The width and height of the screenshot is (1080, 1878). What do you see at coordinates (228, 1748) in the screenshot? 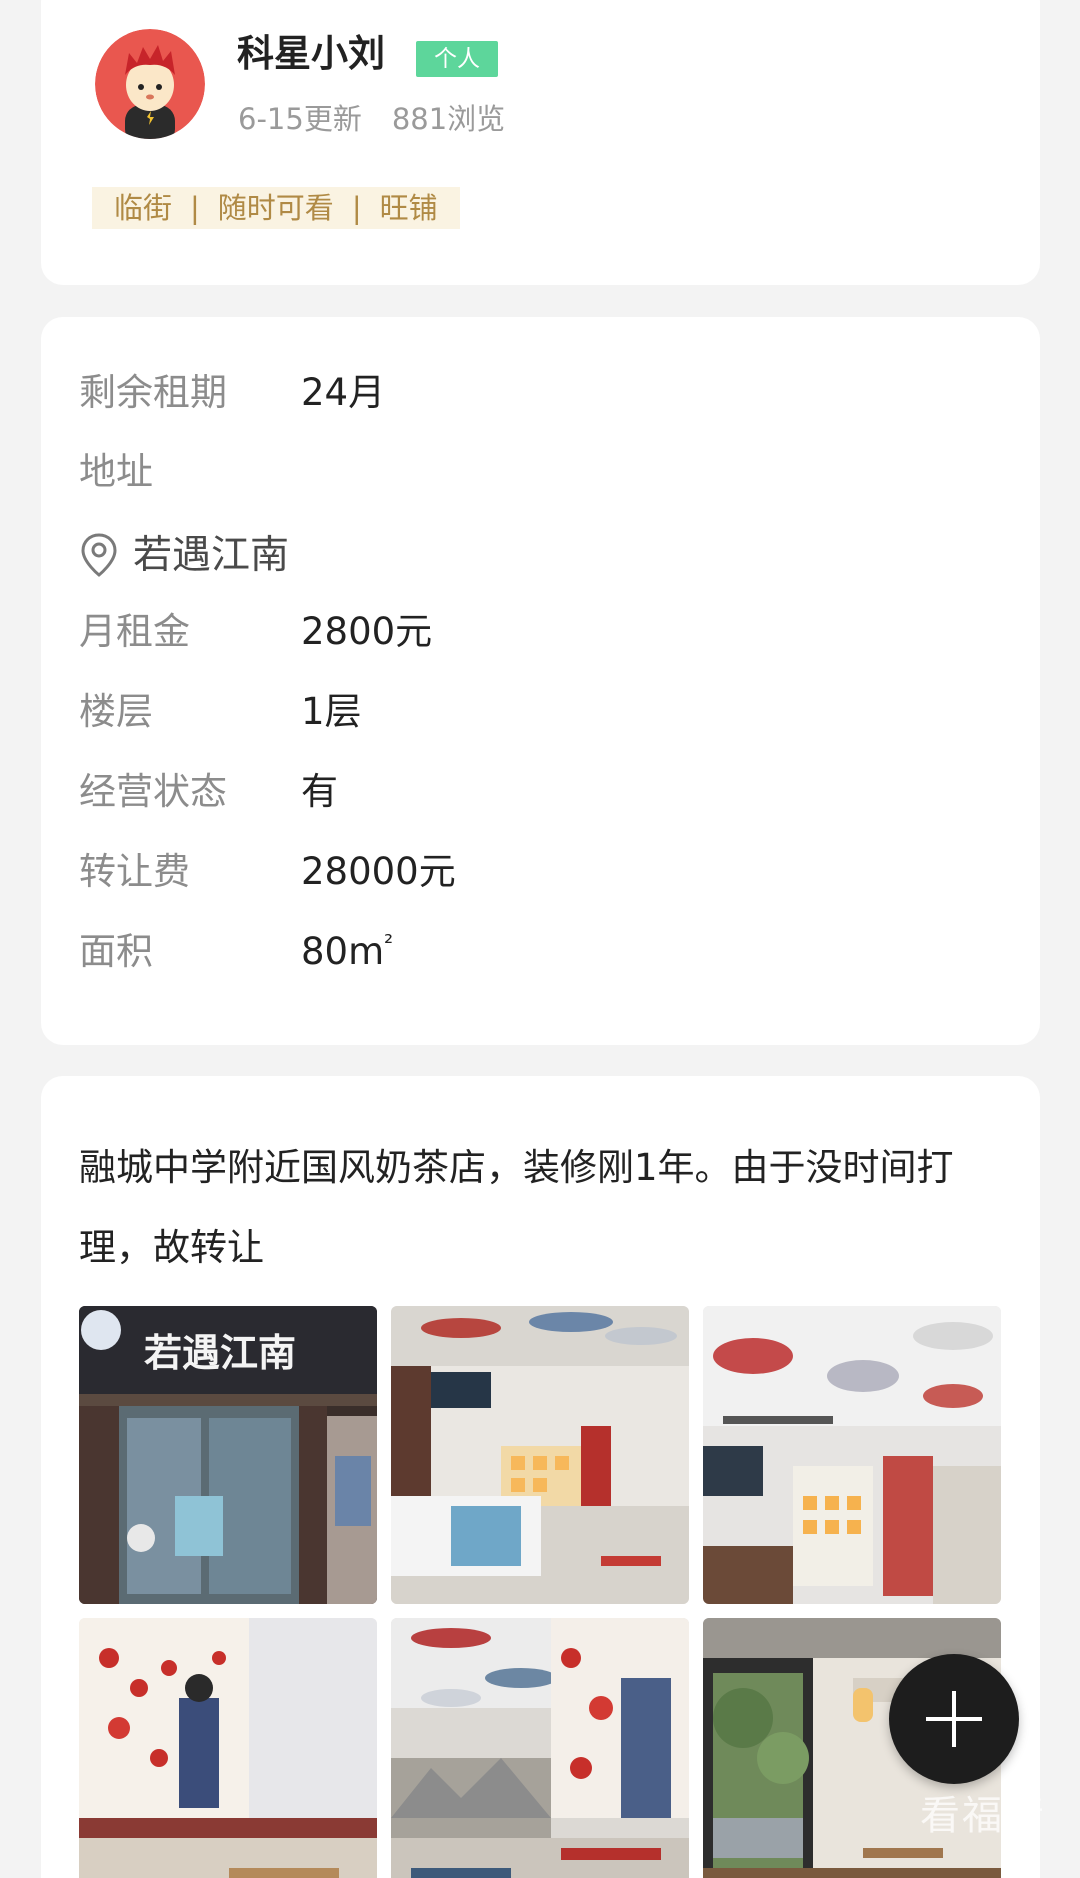
I see `photo-interior-mural` at bounding box center [228, 1748].